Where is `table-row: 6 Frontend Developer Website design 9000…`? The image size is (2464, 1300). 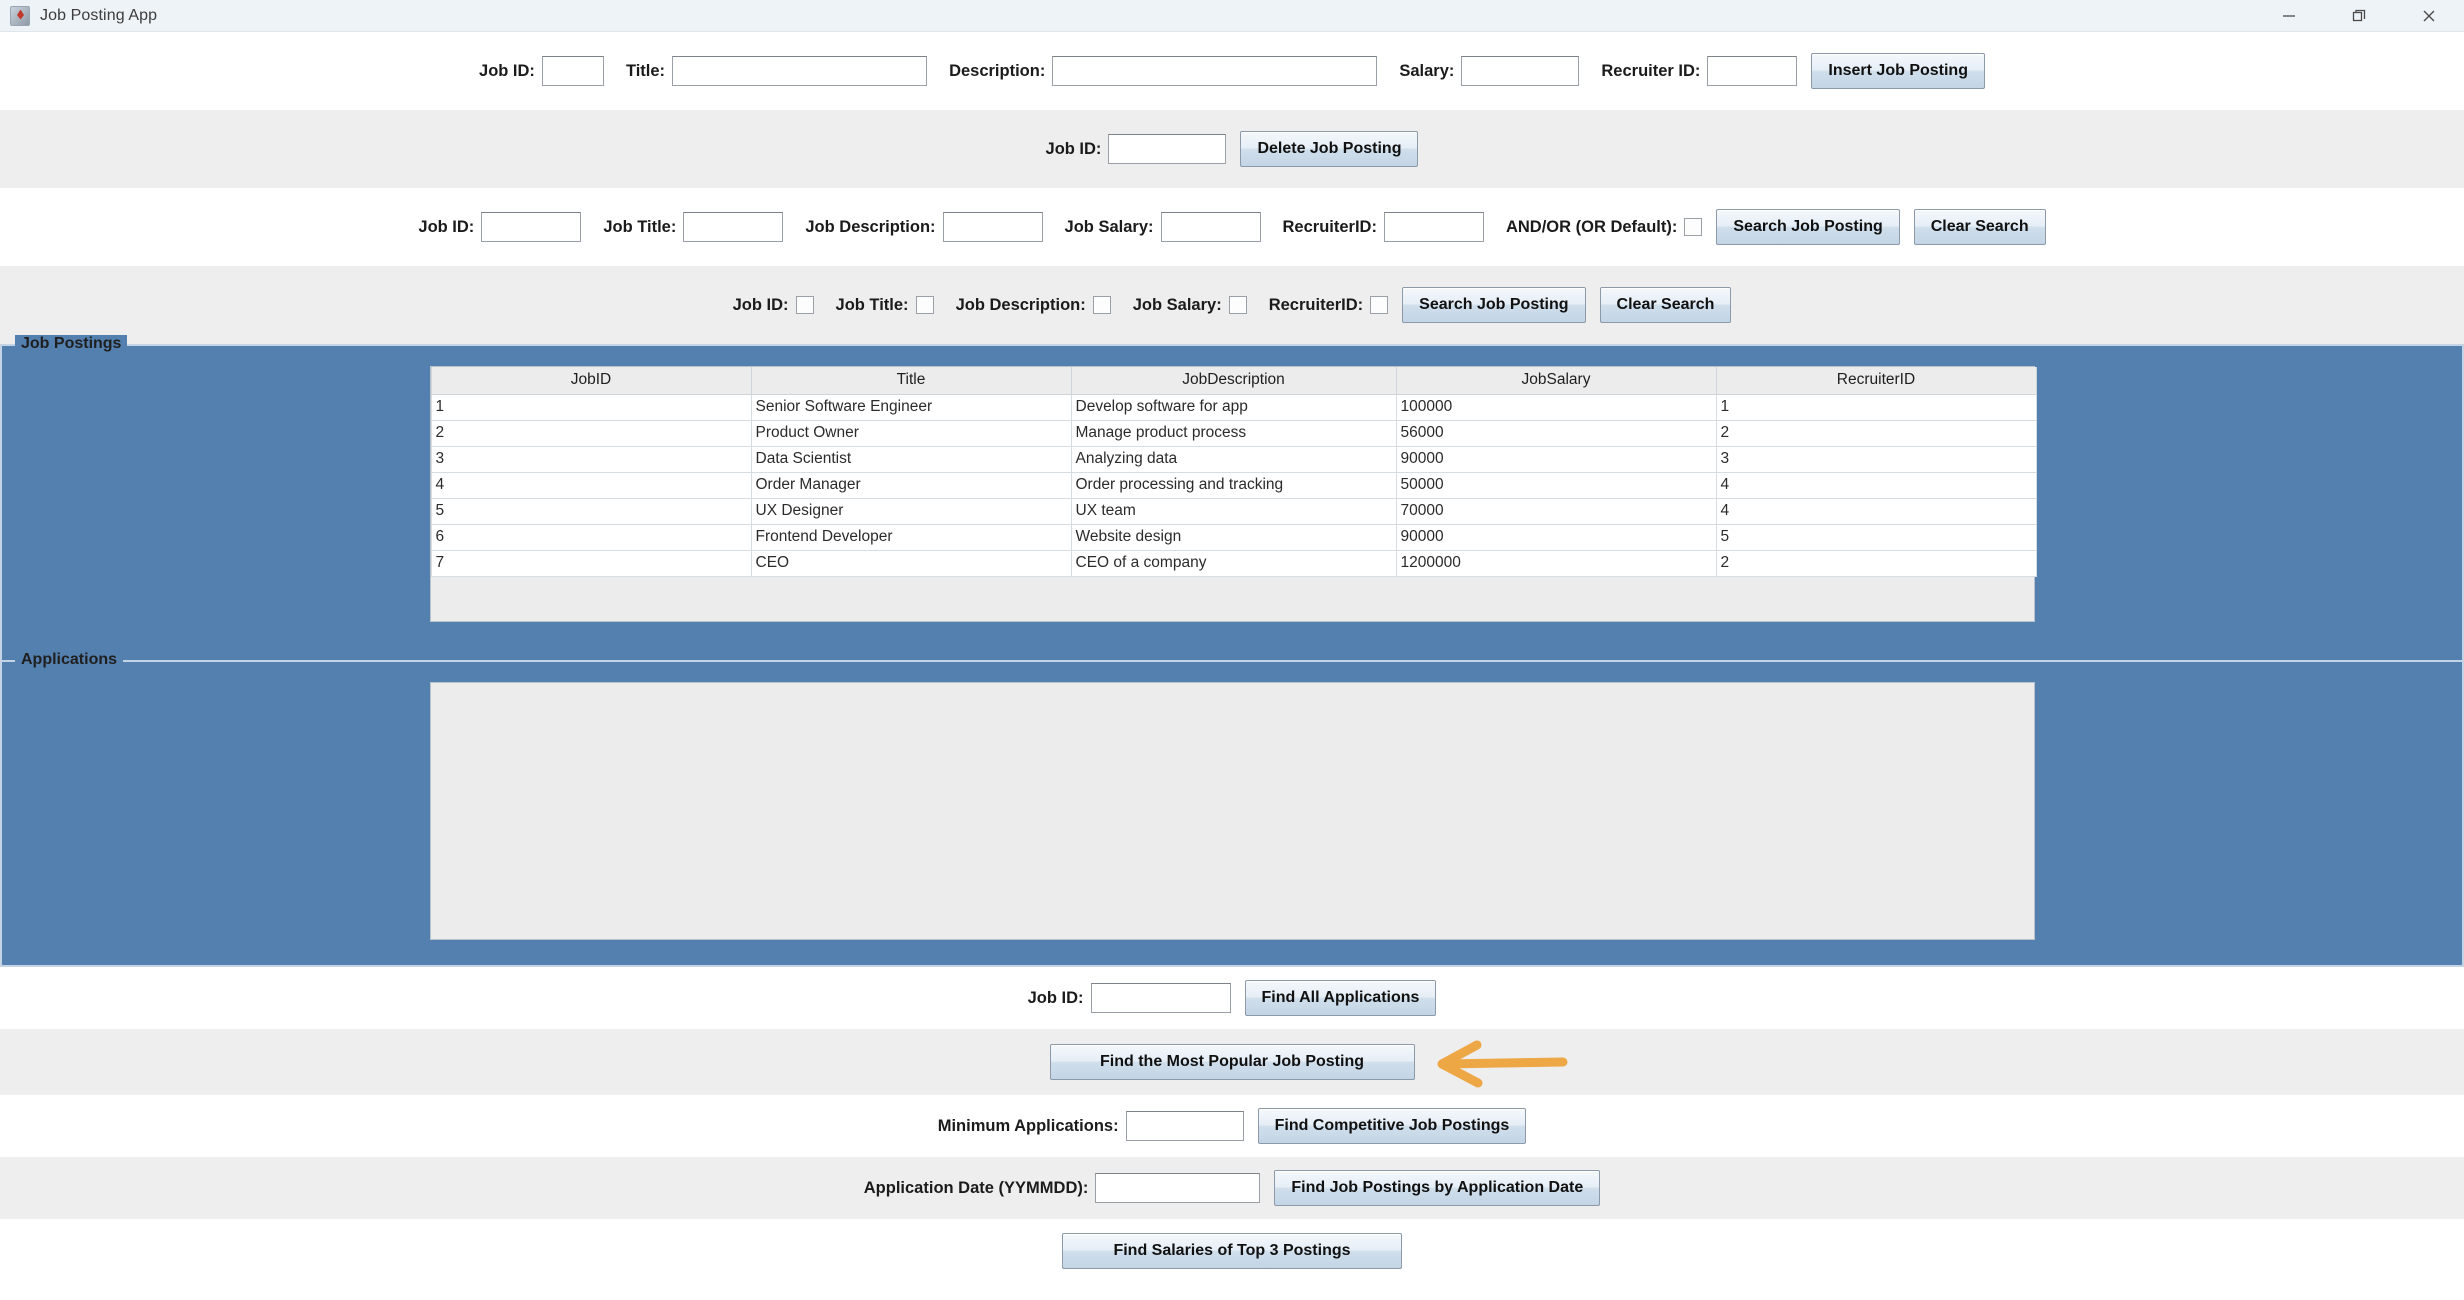 table-row: 6 Frontend Developer Website design 9000… is located at coordinates (1233, 537).